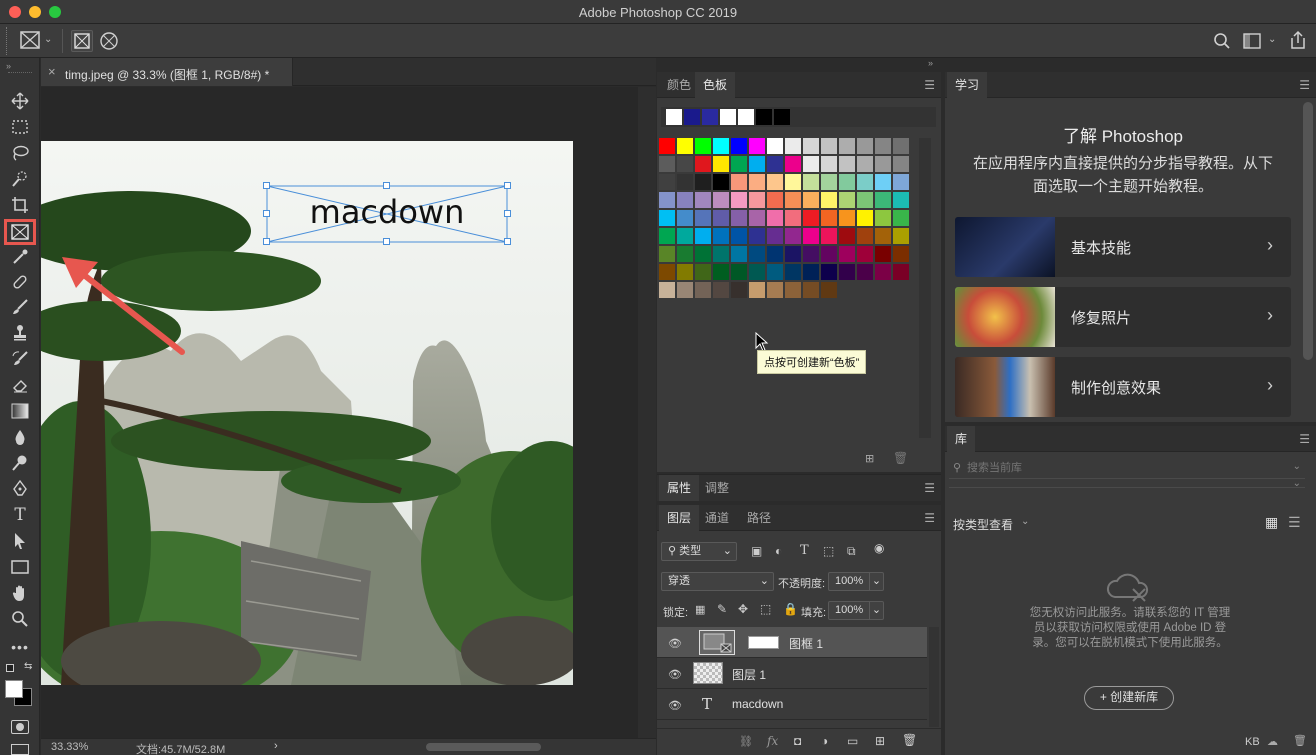 This screenshot has width=1316, height=755. Describe the element at coordinates (483, 747) in the screenshot. I see `canvas-horizontal-scrollbar` at that location.